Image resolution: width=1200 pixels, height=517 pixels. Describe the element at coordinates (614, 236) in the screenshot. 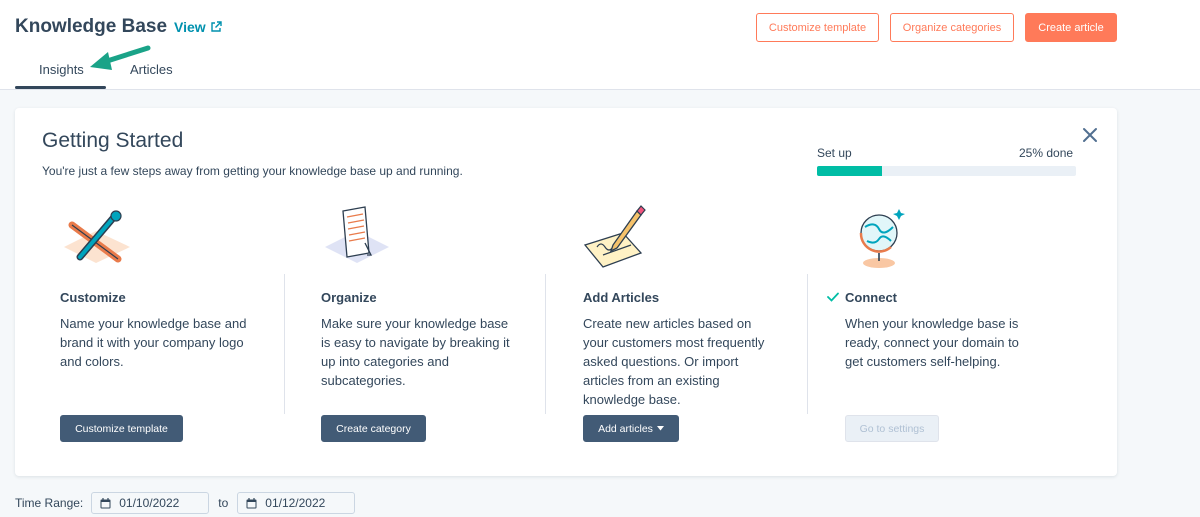

I see `pencil-paper-icon` at that location.